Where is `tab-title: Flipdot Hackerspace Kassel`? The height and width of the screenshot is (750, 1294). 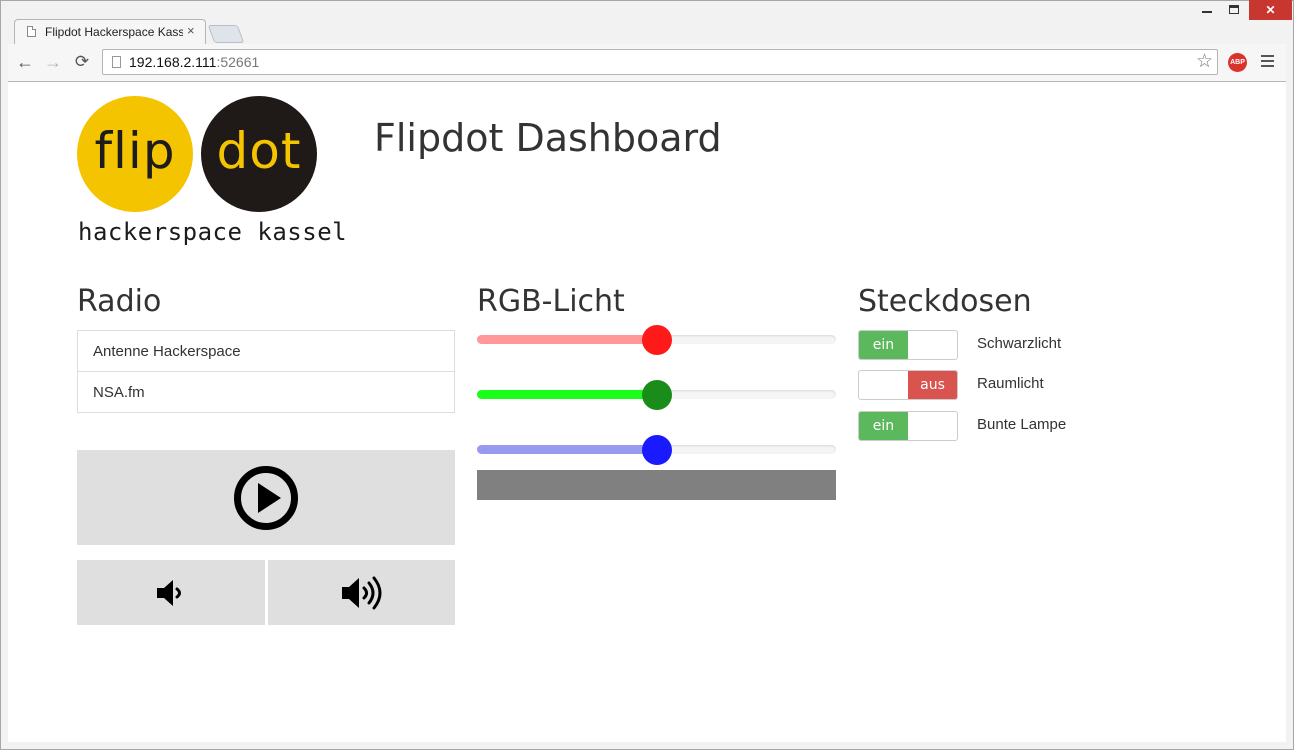 tab-title: Flipdot Hackerspace Kassel is located at coordinates (114, 32).